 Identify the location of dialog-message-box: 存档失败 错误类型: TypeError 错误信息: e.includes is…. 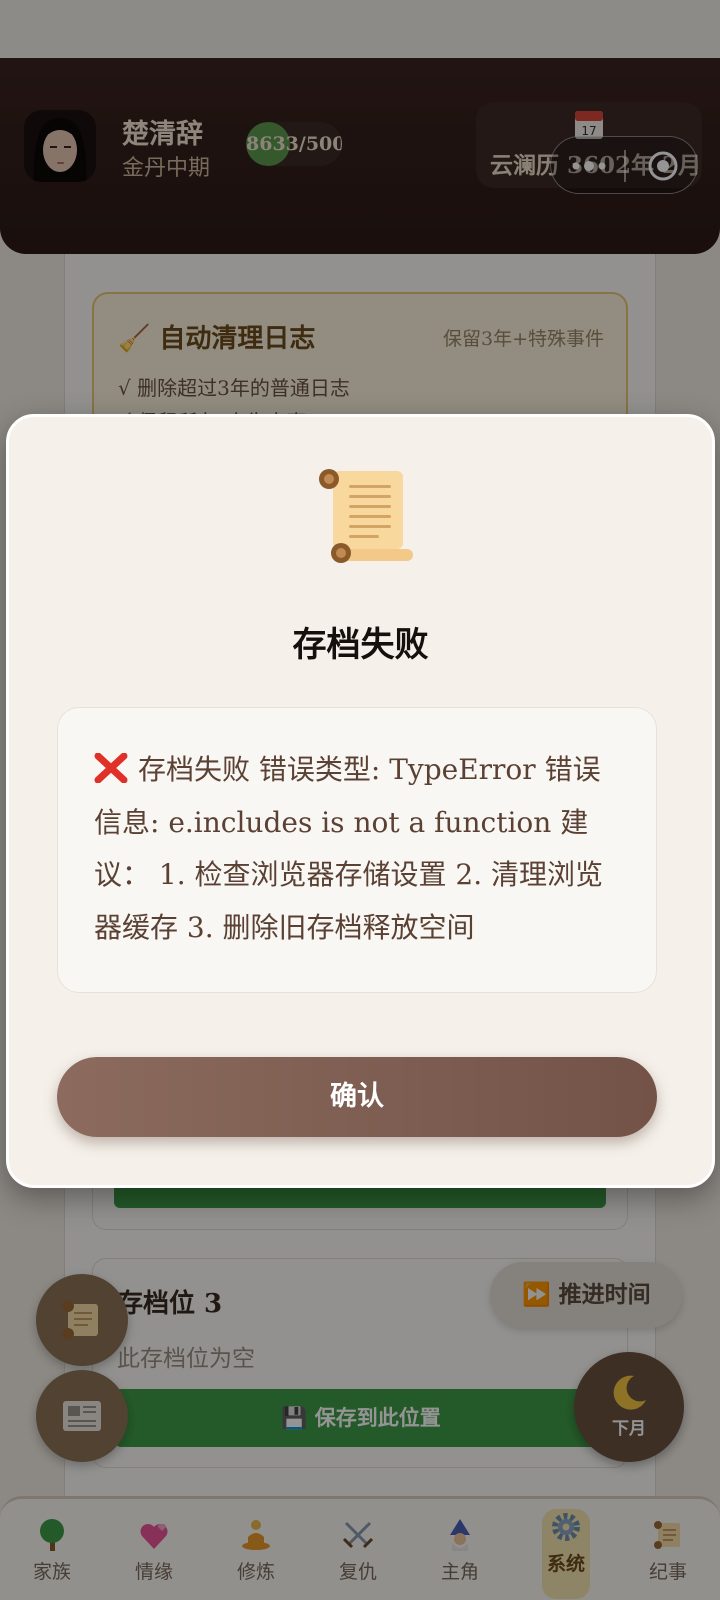
(357, 850).